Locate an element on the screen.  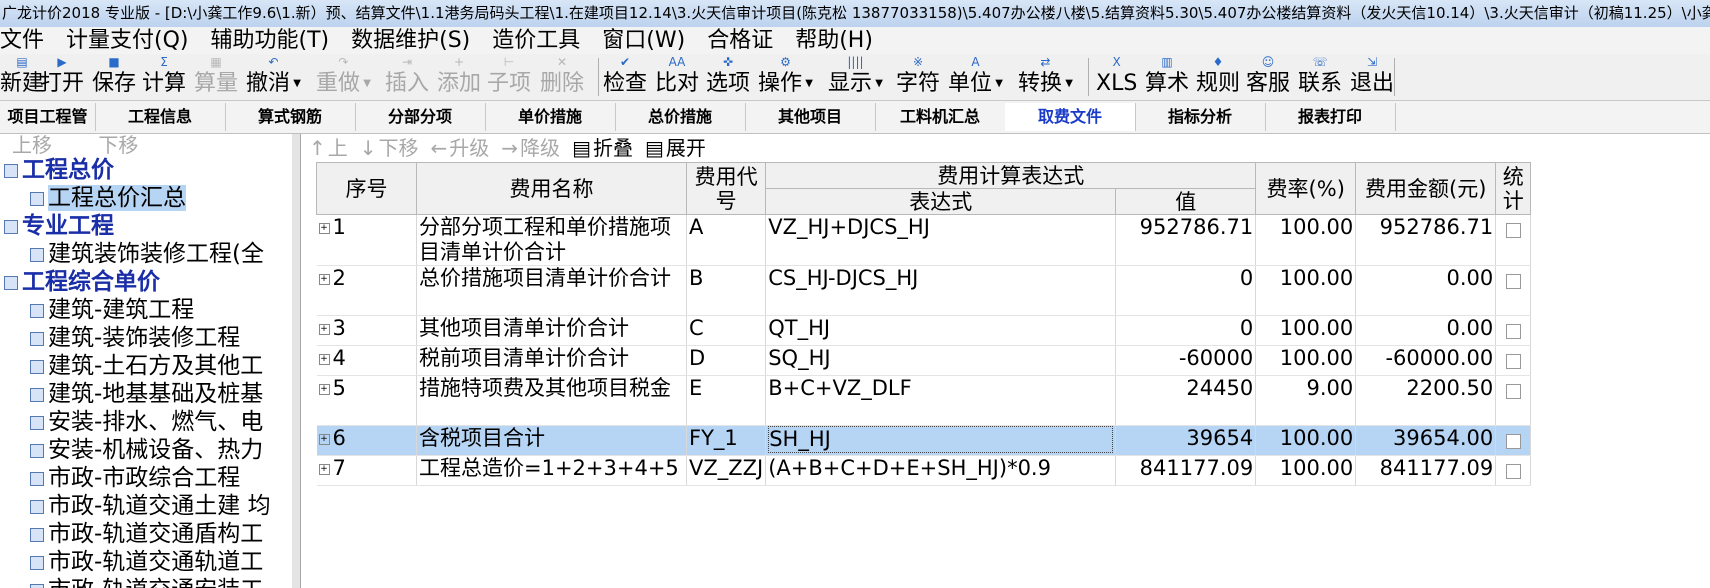
toolbar-service-button: ☺ 客服 is located at coordinates (1268, 77).